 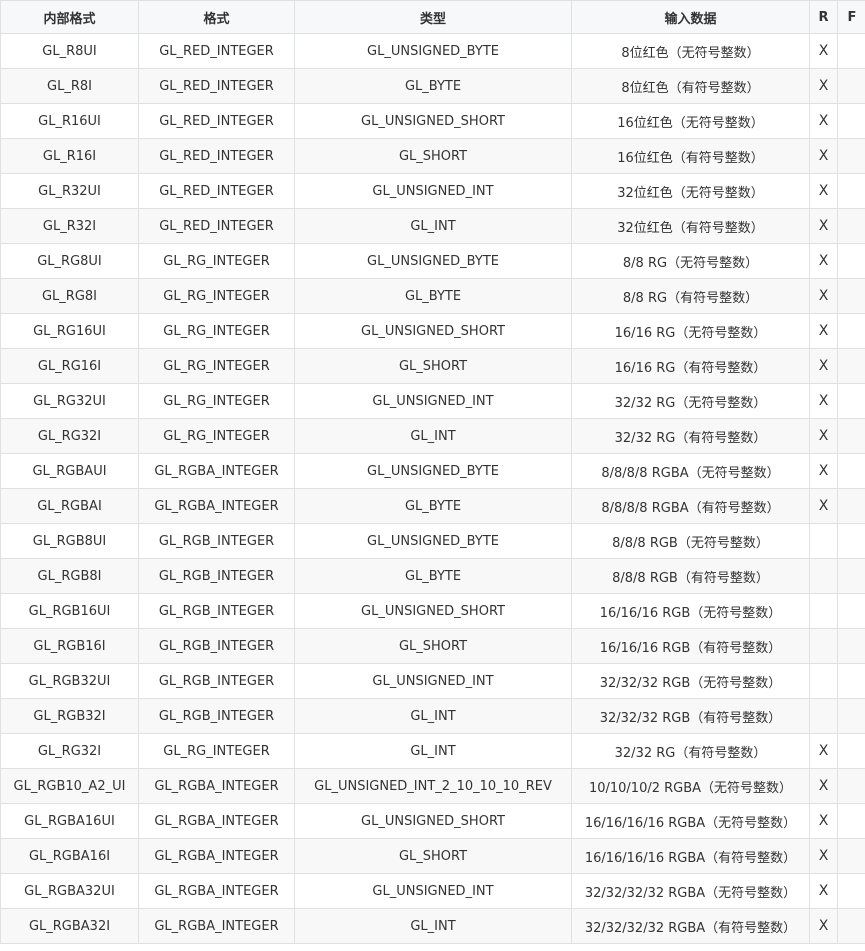 What do you see at coordinates (69, 926) in the screenshot?
I see `internal-format-cell: GL_RGBA32I` at bounding box center [69, 926].